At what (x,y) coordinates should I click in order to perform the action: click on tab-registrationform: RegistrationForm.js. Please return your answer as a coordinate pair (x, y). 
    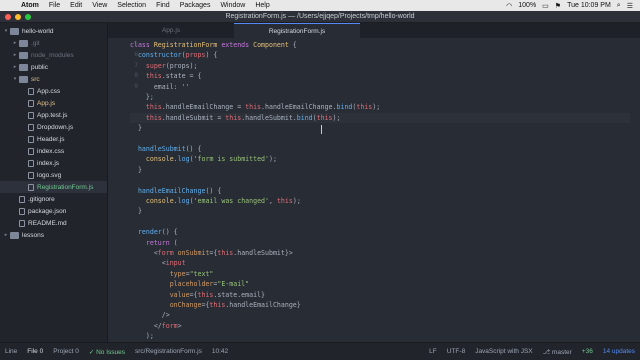
    Looking at the image, I should click on (297, 30).